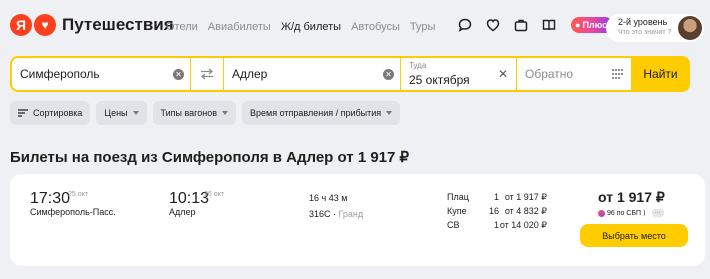 This screenshot has height=279, width=710. Describe the element at coordinates (118, 24) in the screenshot. I see `brand-name: Путешествия` at that location.